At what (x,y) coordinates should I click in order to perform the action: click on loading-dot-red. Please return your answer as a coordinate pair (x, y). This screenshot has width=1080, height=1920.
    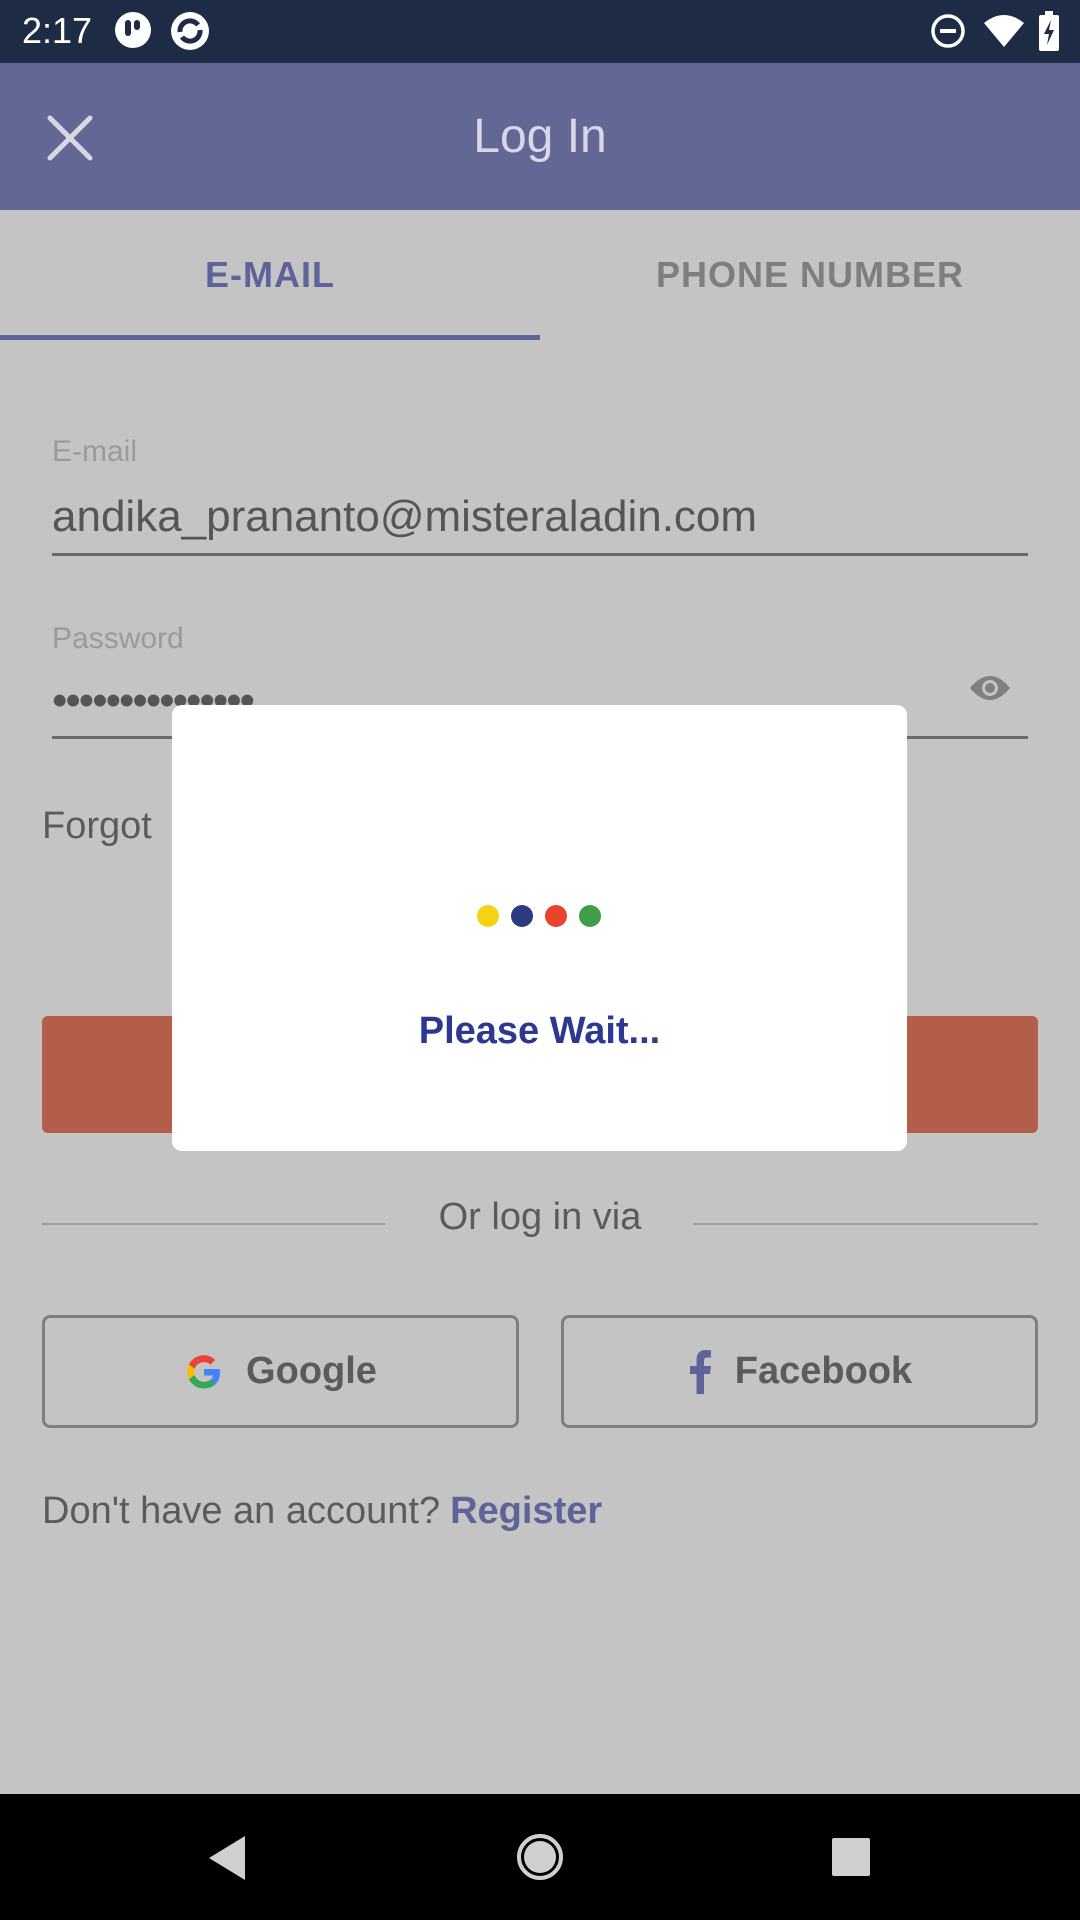
    Looking at the image, I should click on (556, 916).